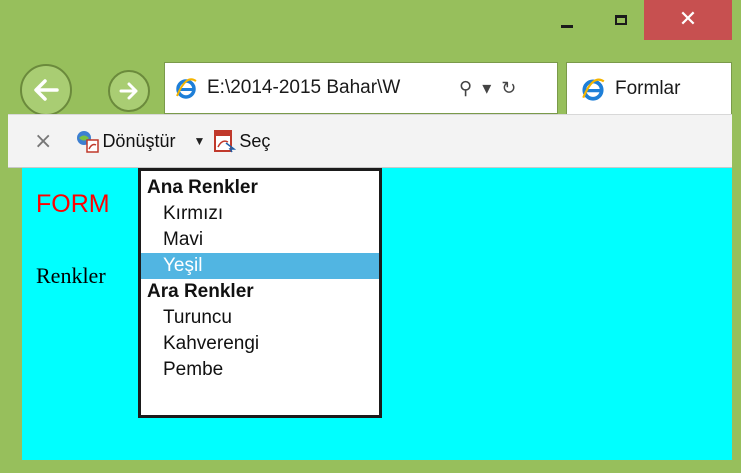 This screenshot has width=741, height=473. What do you see at coordinates (567, 26) in the screenshot?
I see `minimize-icon` at bounding box center [567, 26].